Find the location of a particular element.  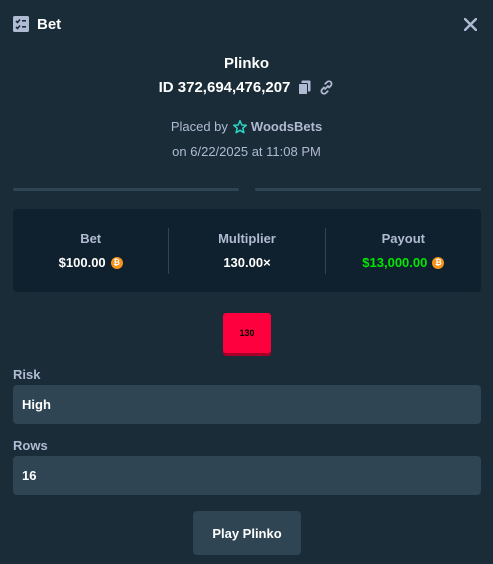

plinko-result-tile: 130 is located at coordinates (247, 333).